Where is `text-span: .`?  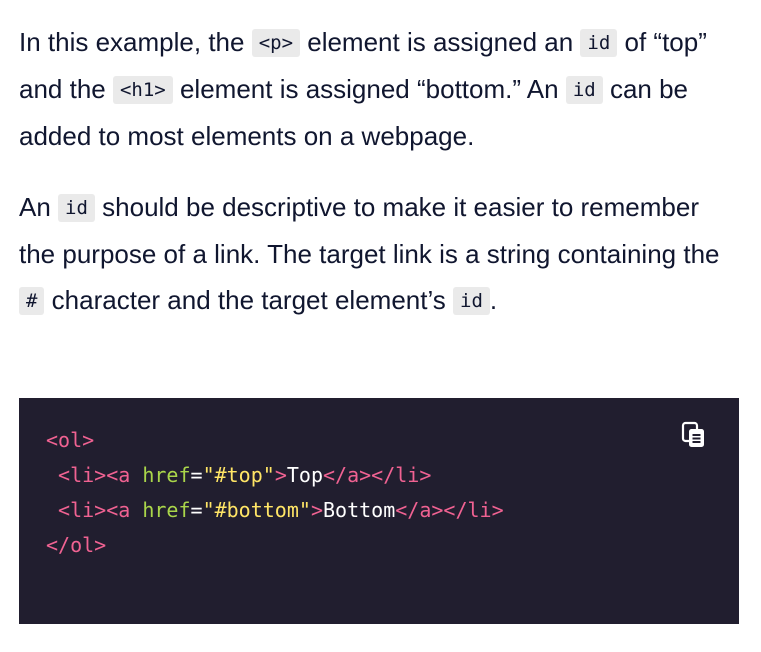 text-span: . is located at coordinates (493, 300).